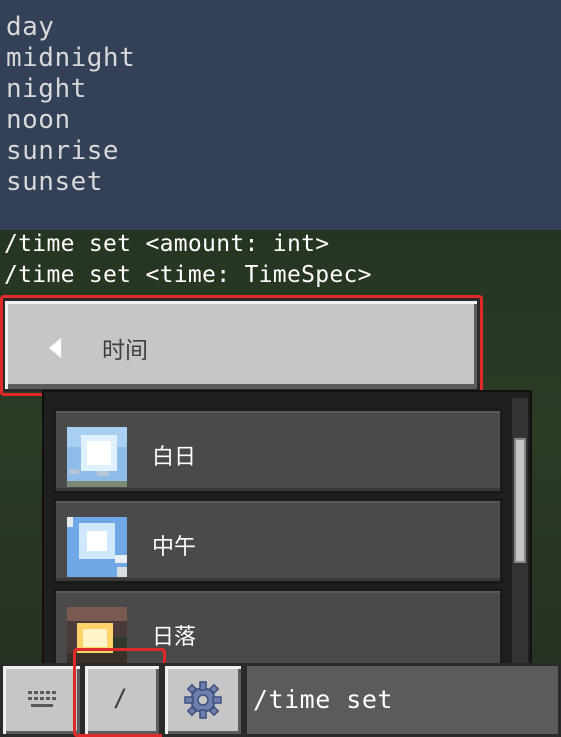 This screenshot has height=737, width=561. Describe the element at coordinates (156, 120) in the screenshot. I see `suggestion-item: noon` at that location.